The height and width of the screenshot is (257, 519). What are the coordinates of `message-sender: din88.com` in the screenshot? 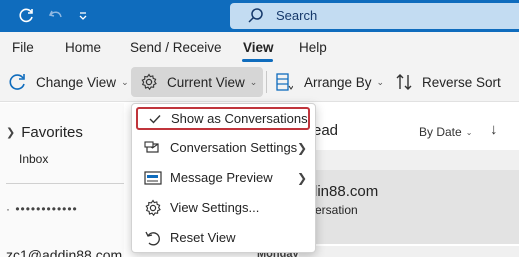 It's located at (344, 191).